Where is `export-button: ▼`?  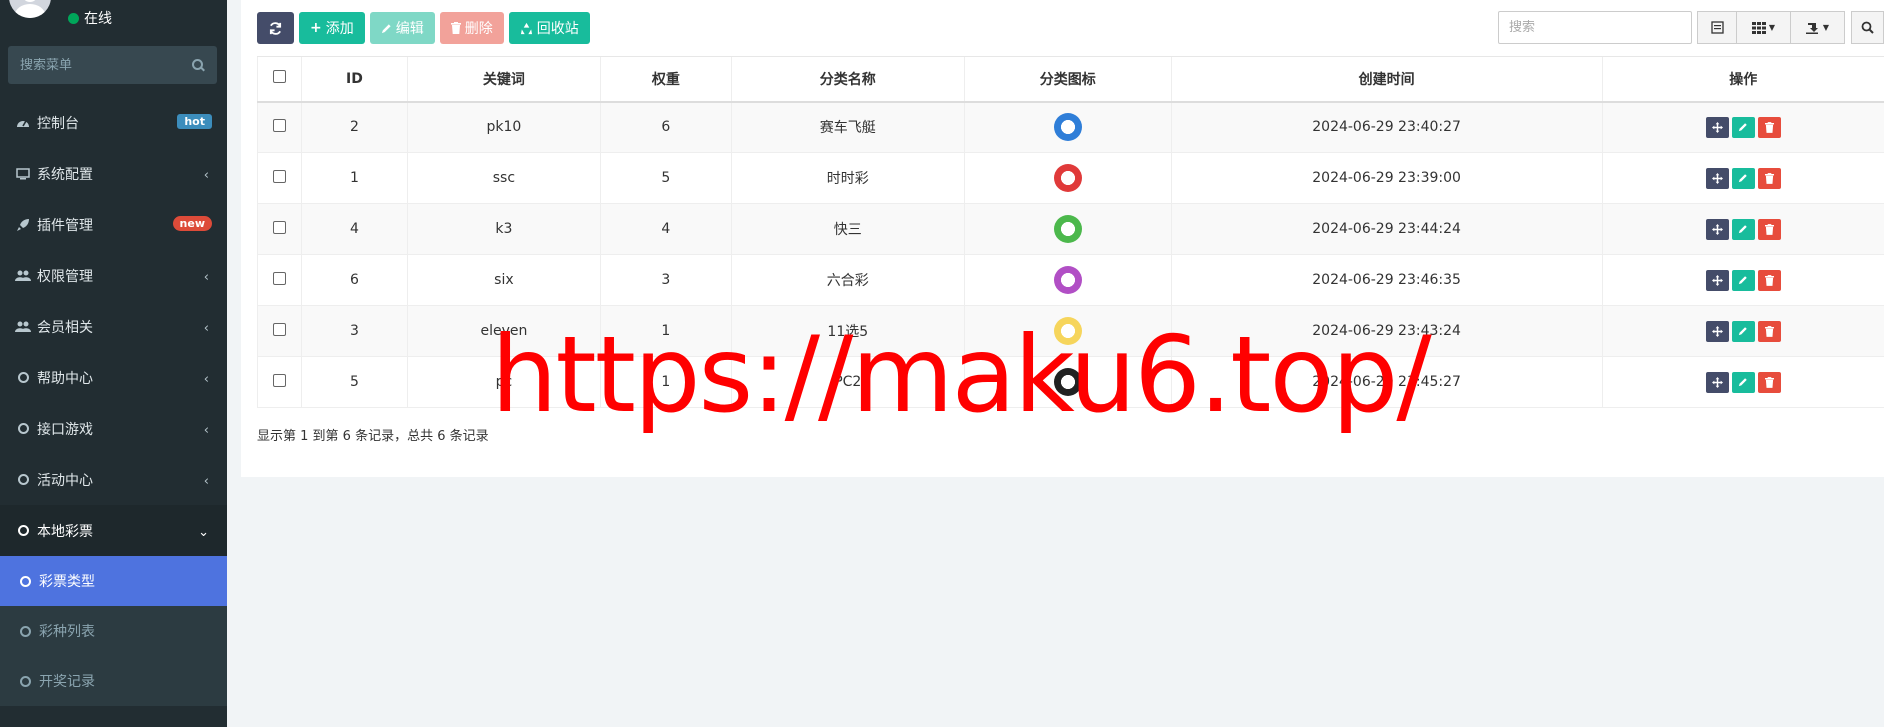 export-button: ▼ is located at coordinates (1817, 27).